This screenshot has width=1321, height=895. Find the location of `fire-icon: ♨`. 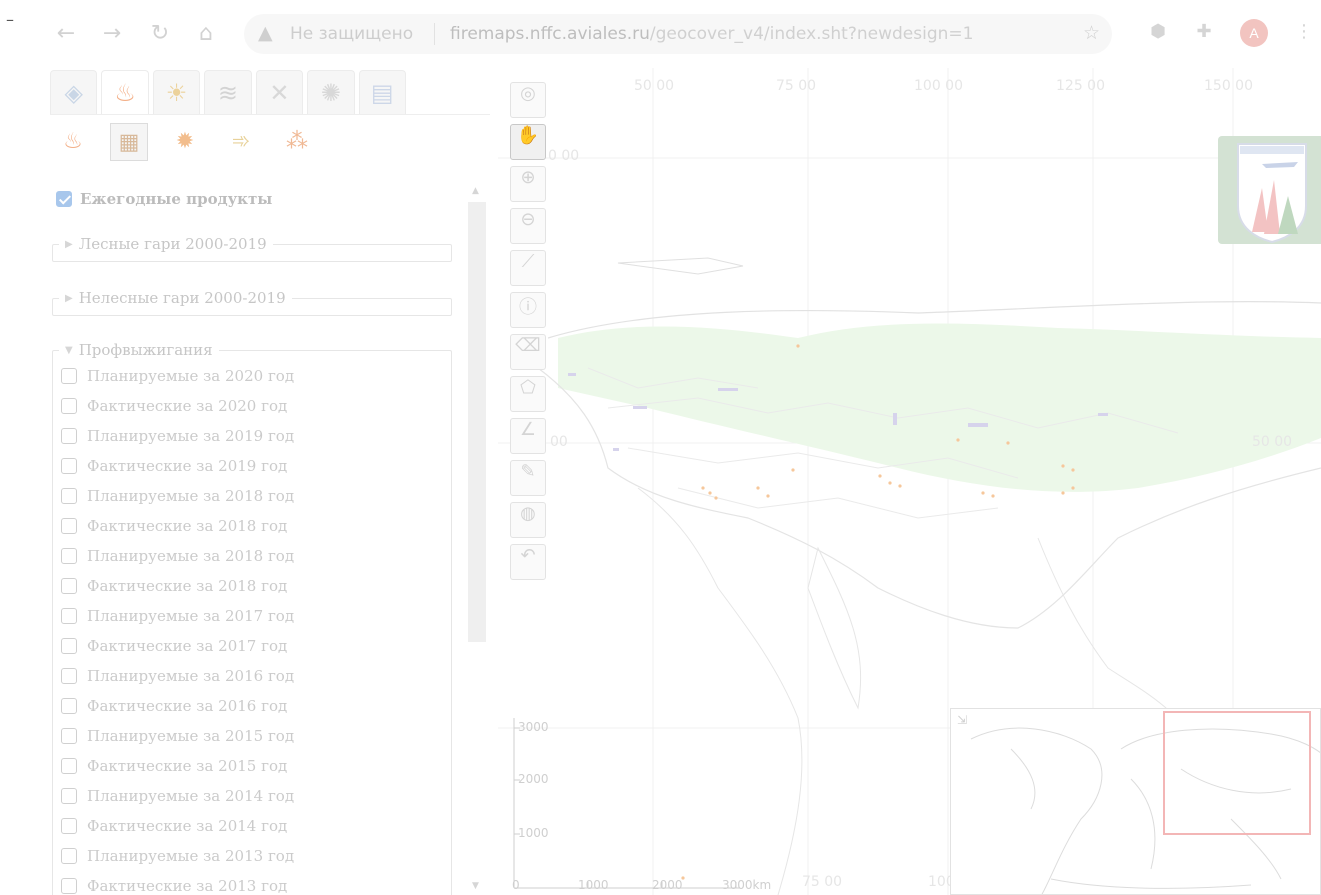

fire-icon: ♨ is located at coordinates (125, 92).